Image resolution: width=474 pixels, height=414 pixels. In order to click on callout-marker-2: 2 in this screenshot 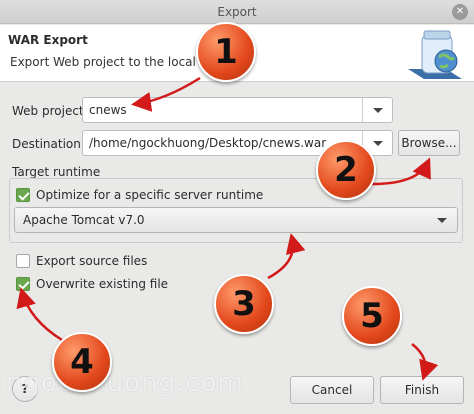, I will do `click(346, 170)`.